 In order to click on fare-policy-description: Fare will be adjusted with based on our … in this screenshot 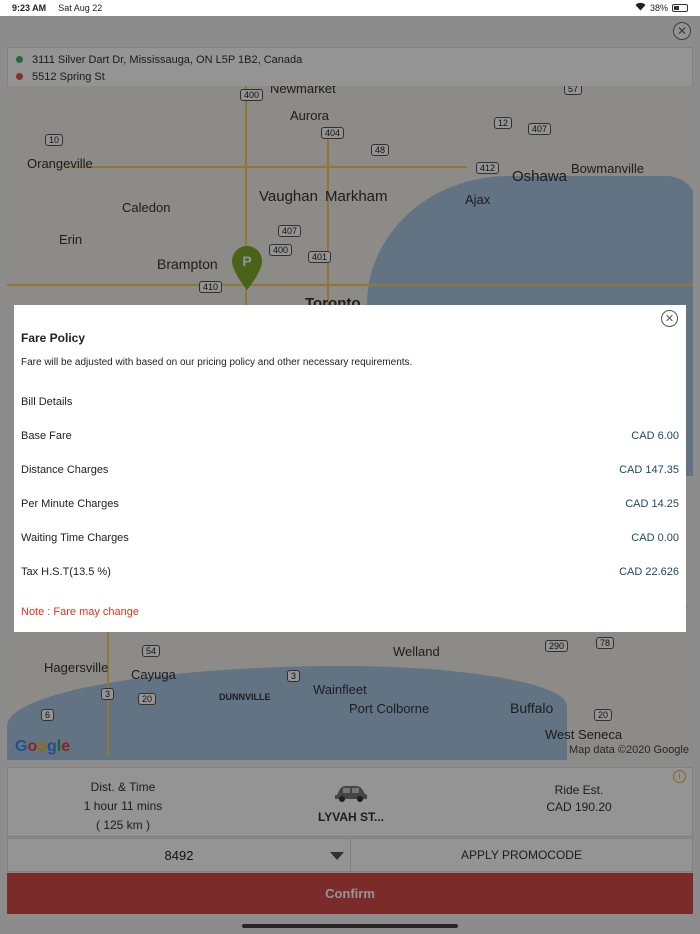, I will do `click(217, 362)`.